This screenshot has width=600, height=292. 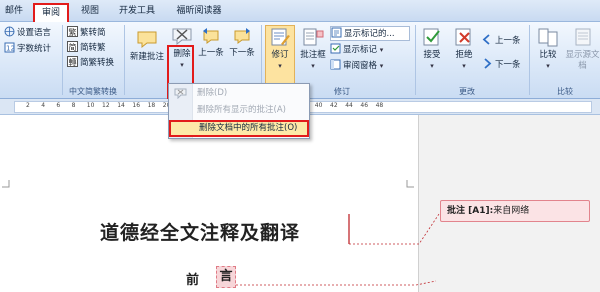 I want to click on commented-text: 言, so click(x=226, y=277).